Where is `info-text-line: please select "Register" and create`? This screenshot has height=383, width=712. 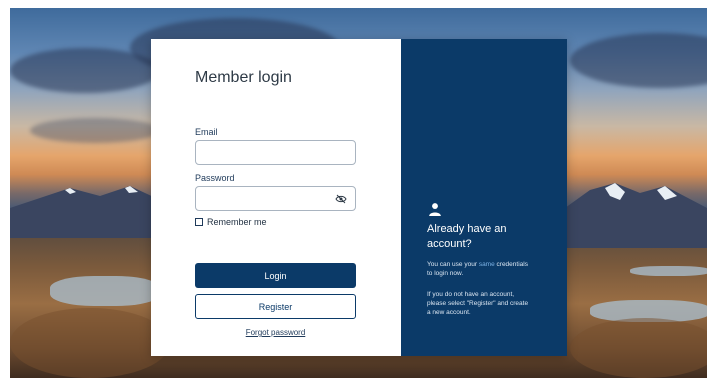
info-text-line: please select "Register" and create is located at coordinates (478, 303).